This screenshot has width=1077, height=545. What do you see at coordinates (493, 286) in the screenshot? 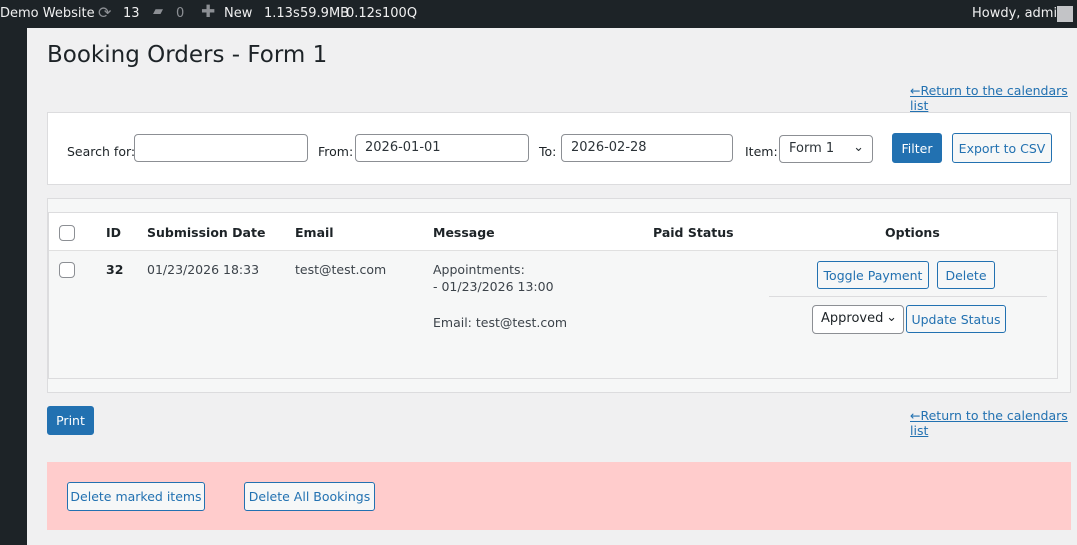
I see `row-message-line: - 01/23/2026 13:00` at bounding box center [493, 286].